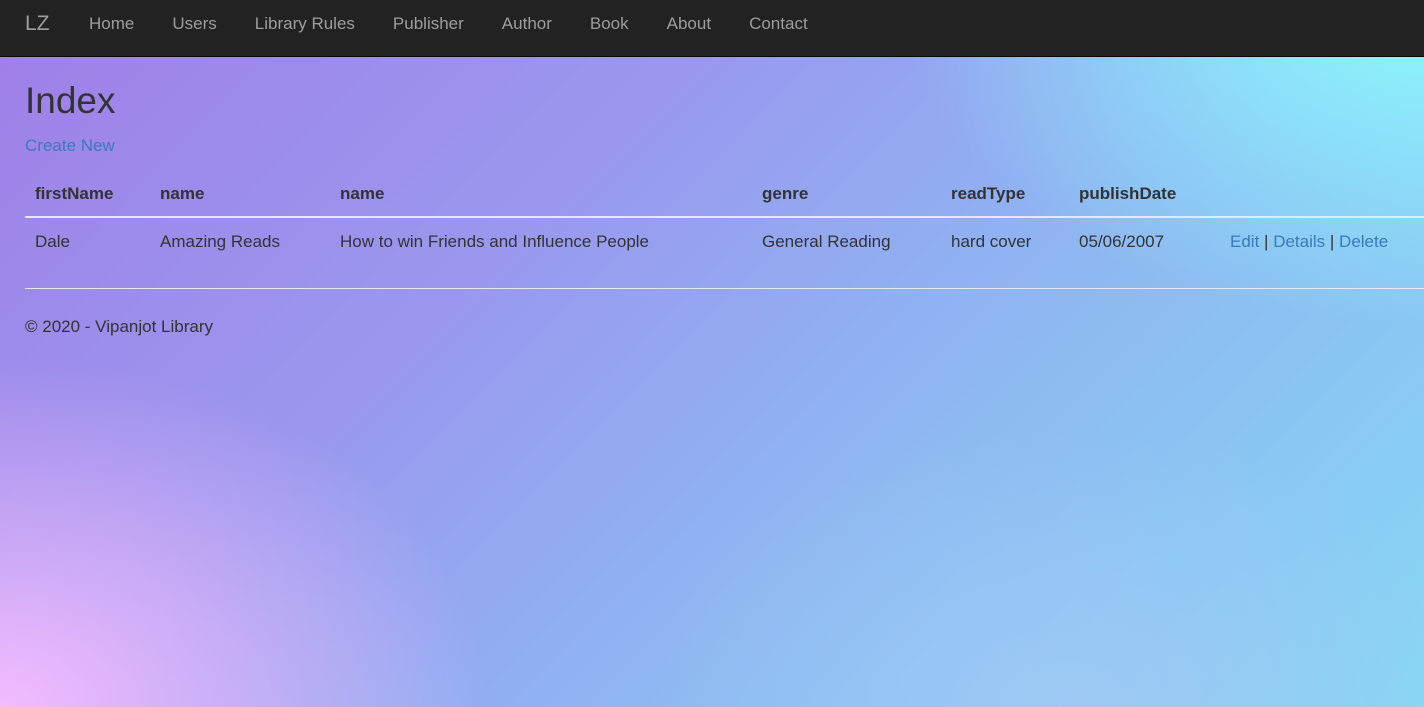 This screenshot has height=707, width=1424. I want to click on header-book-name: name, so click(541, 195).